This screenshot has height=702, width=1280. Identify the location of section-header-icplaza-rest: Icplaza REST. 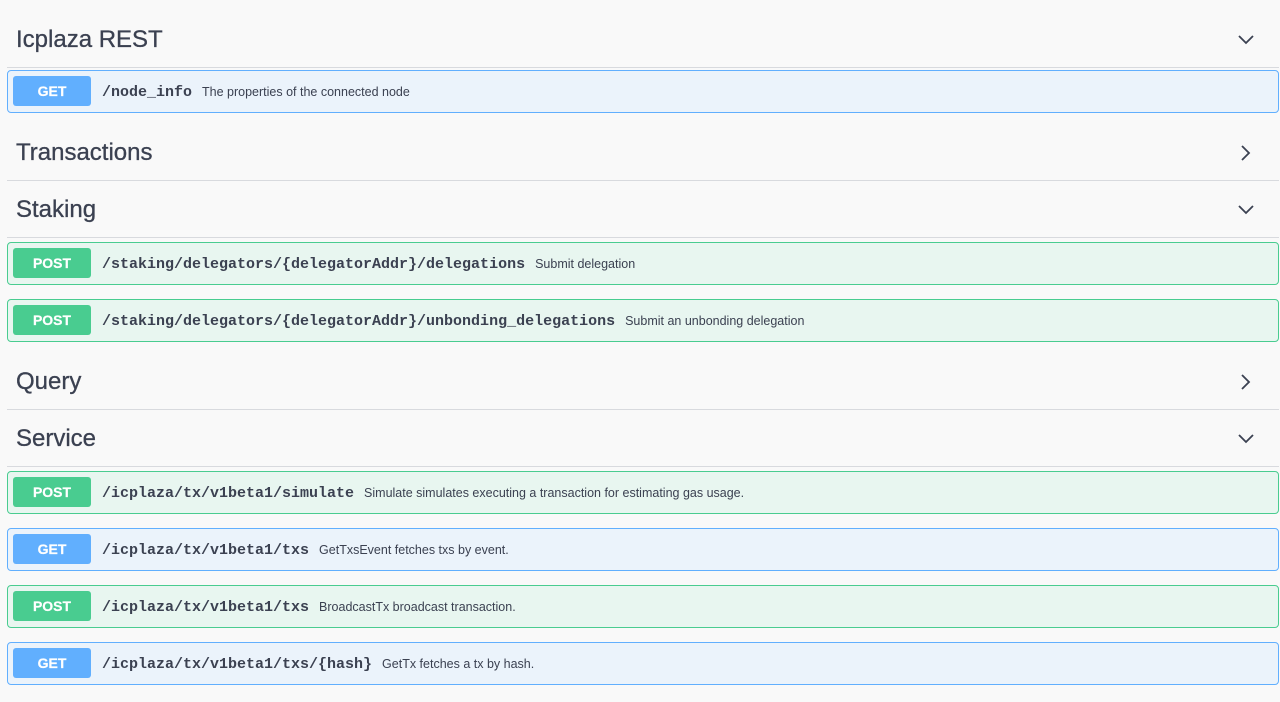
(643, 40).